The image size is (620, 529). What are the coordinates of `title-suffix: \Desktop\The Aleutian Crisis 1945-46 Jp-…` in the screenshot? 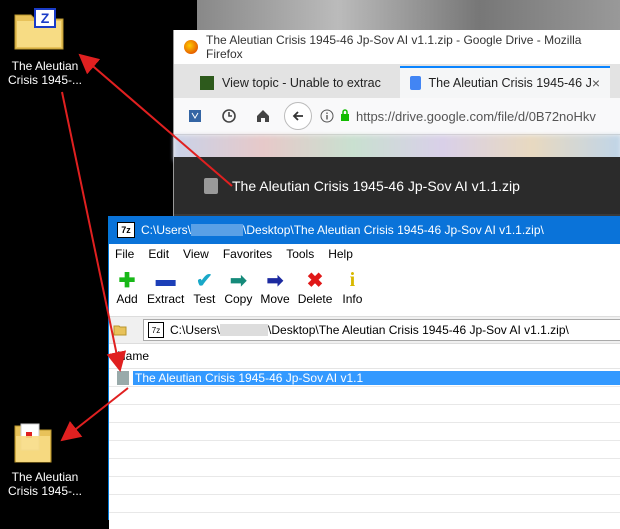 It's located at (393, 230).